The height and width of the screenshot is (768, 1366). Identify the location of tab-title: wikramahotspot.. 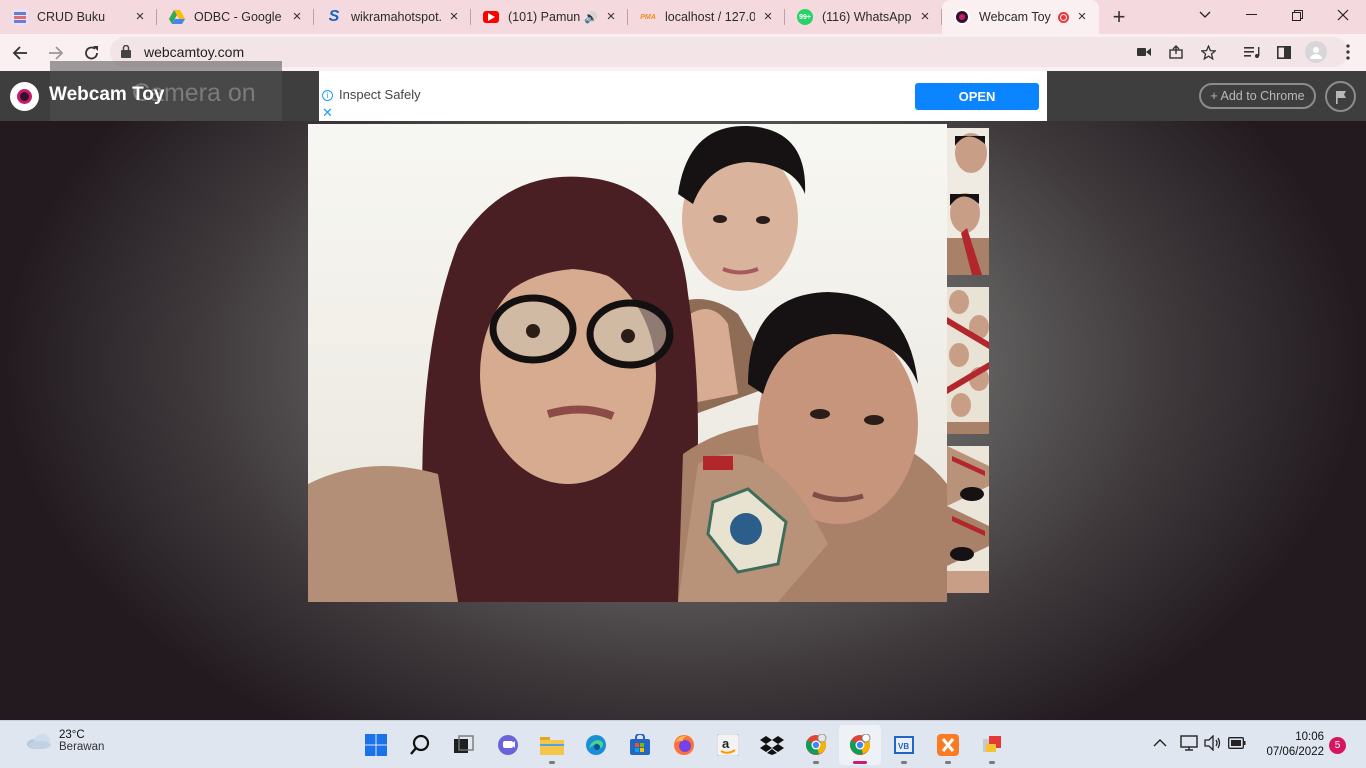
(396, 17).